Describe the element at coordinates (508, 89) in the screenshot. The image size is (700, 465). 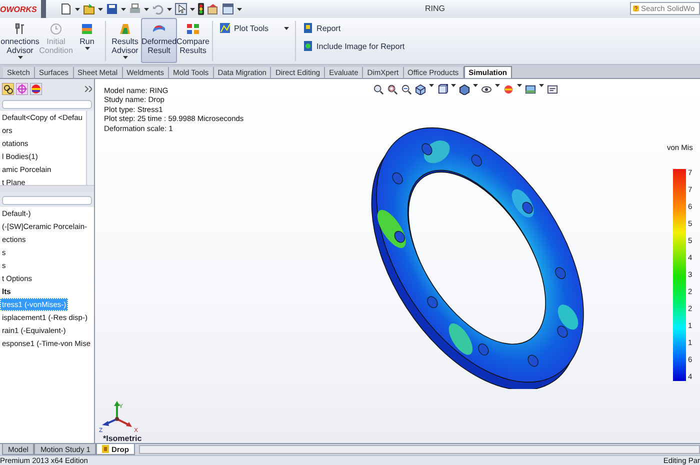
I see `appearance-icon` at that location.